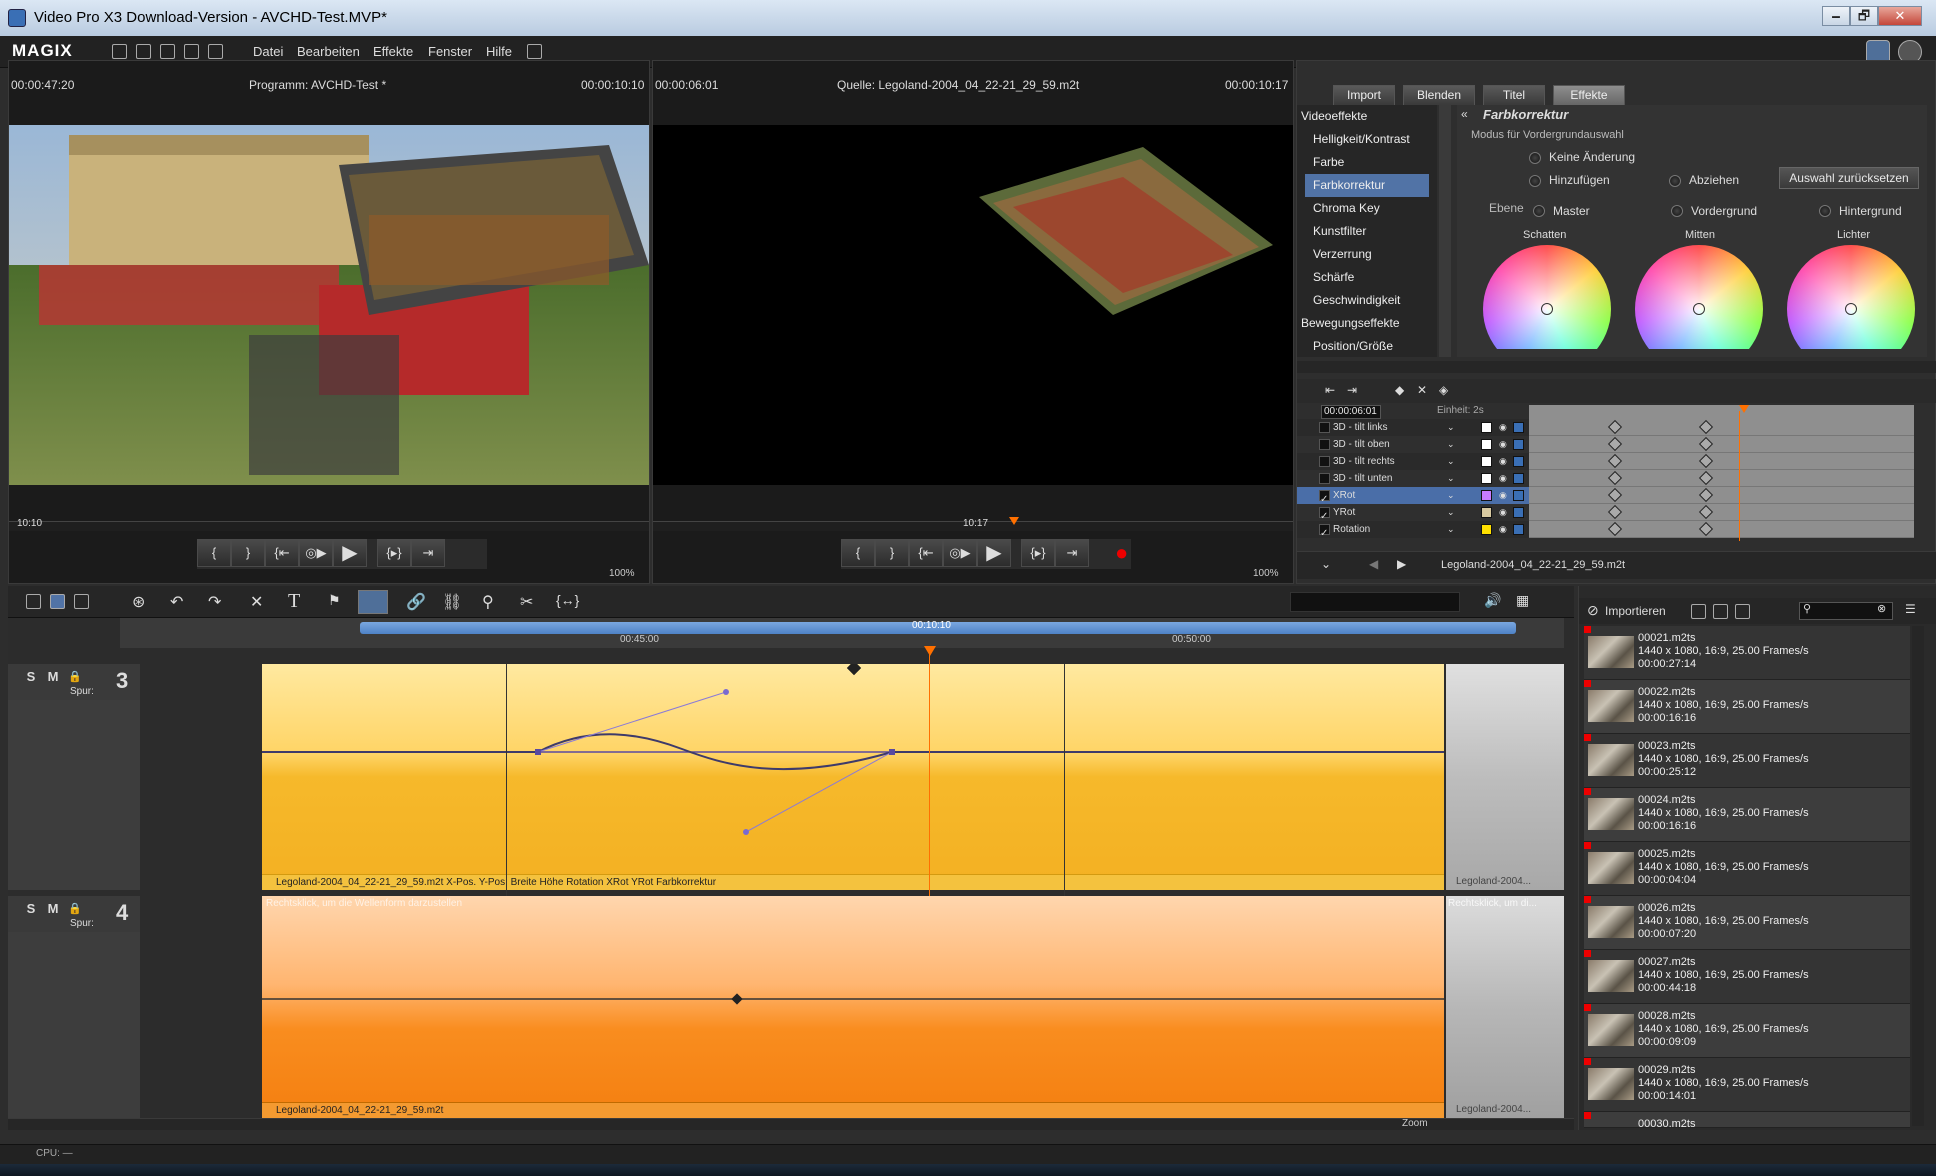 The height and width of the screenshot is (1176, 1936). Describe the element at coordinates (334, 600) in the screenshot. I see `marker-flag-icon: ⚑` at that location.